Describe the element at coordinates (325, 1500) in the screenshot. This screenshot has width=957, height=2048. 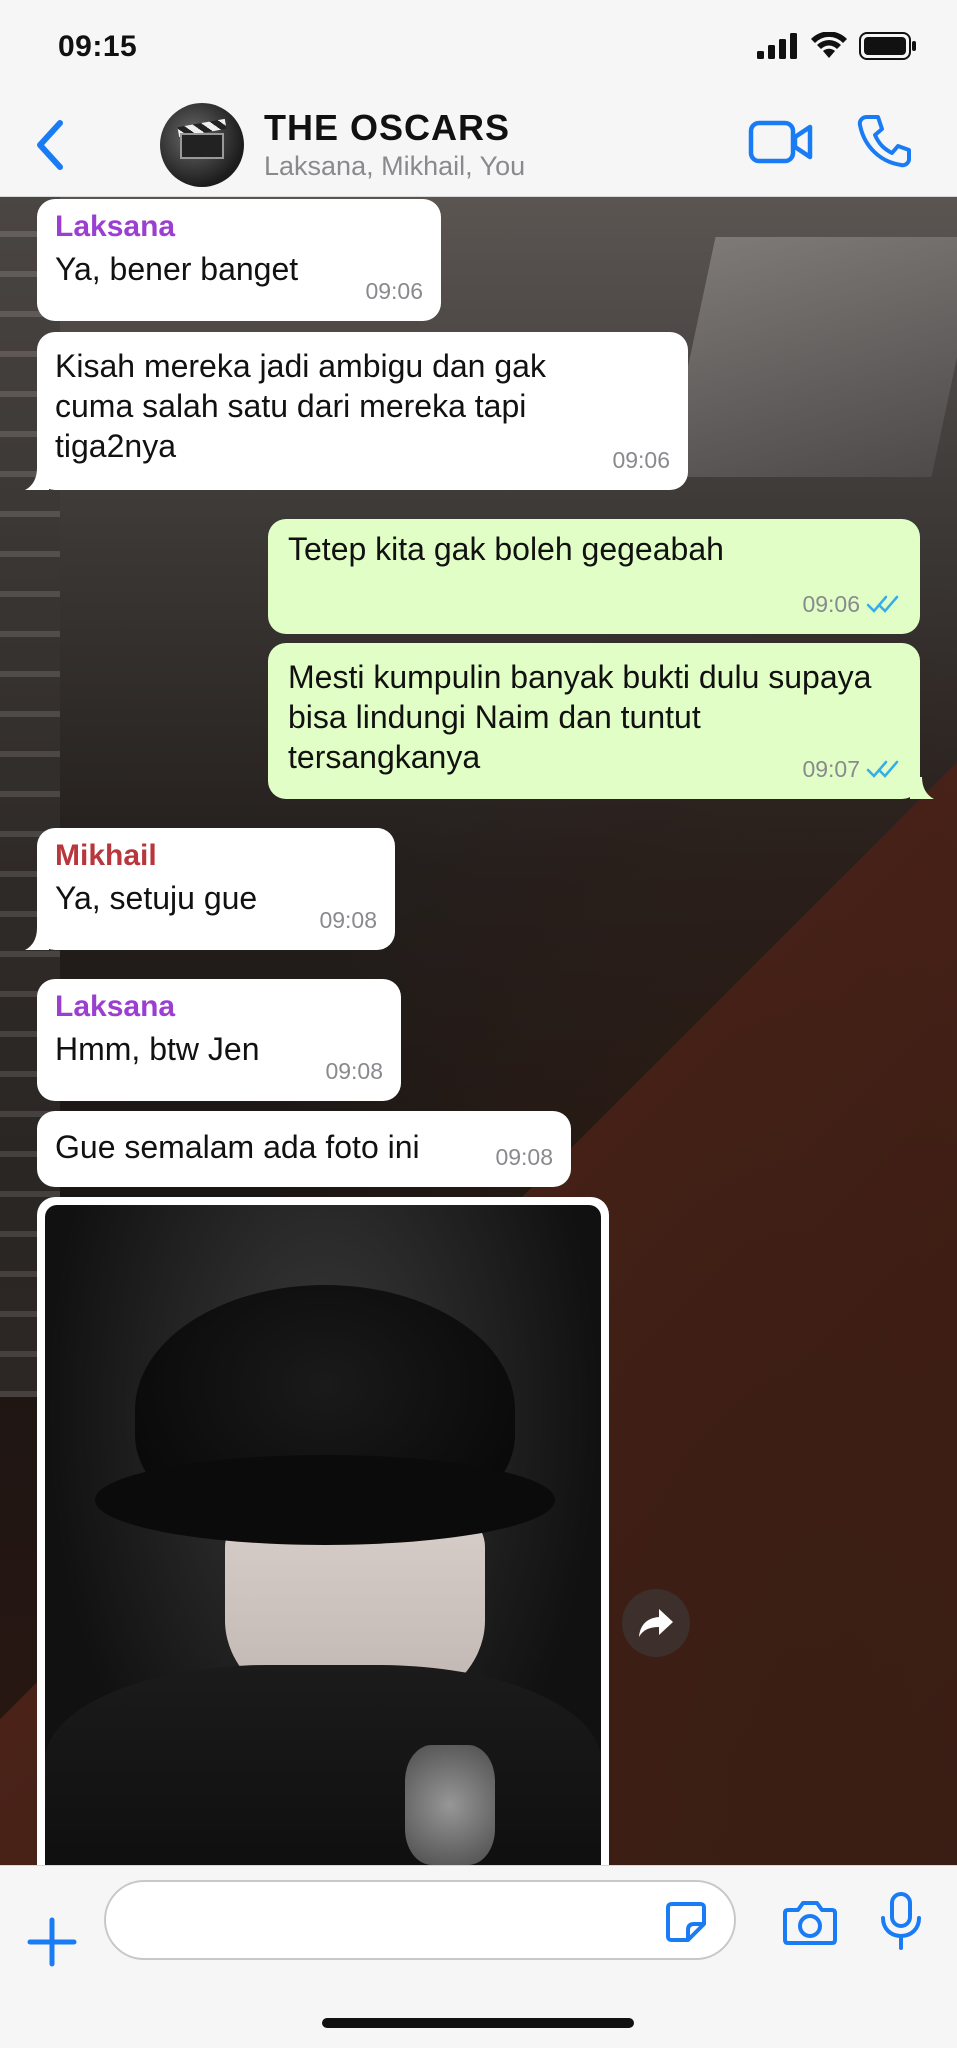
I see `photo-hat-brim` at that location.